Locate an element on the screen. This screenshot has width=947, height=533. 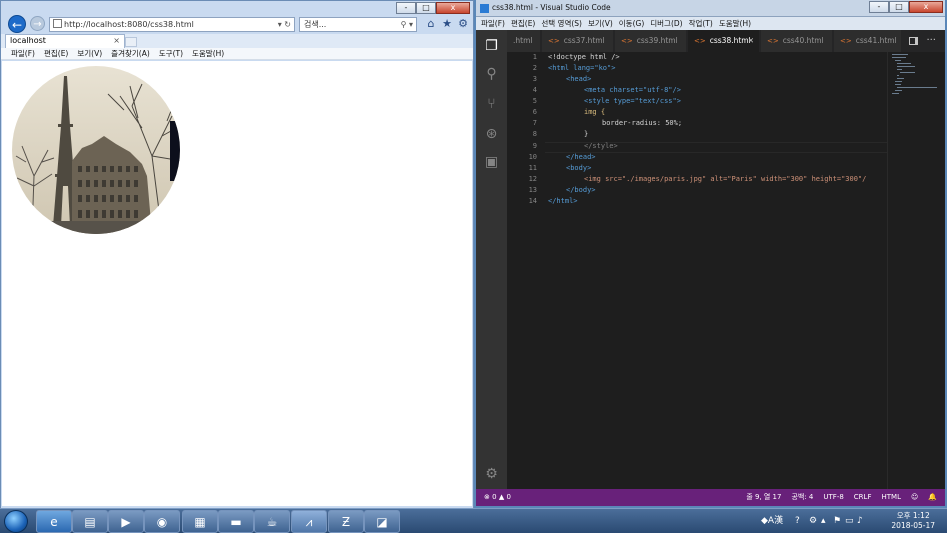
ime-icon: ◆A漢 is located at coordinates (772, 521).